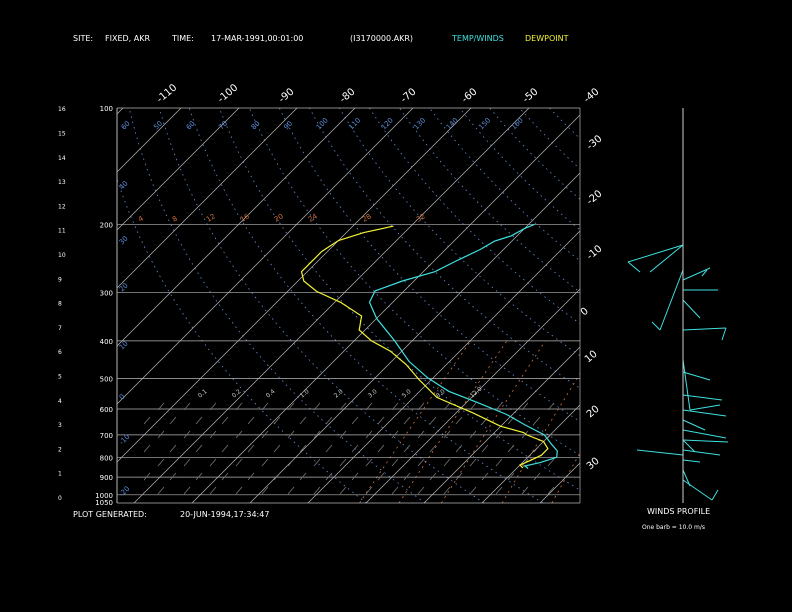  I want to click on adiabat-label-top: 100, so click(322, 123).